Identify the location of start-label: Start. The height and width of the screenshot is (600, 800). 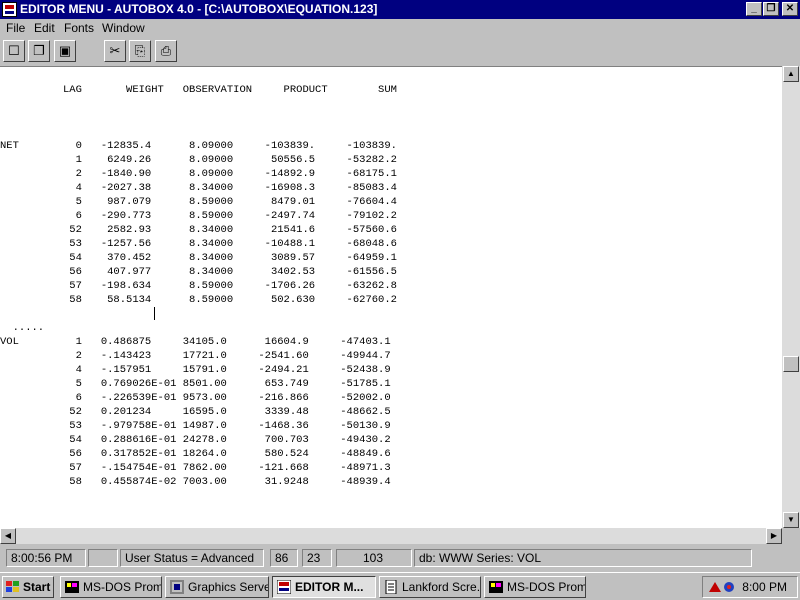
(37, 587).